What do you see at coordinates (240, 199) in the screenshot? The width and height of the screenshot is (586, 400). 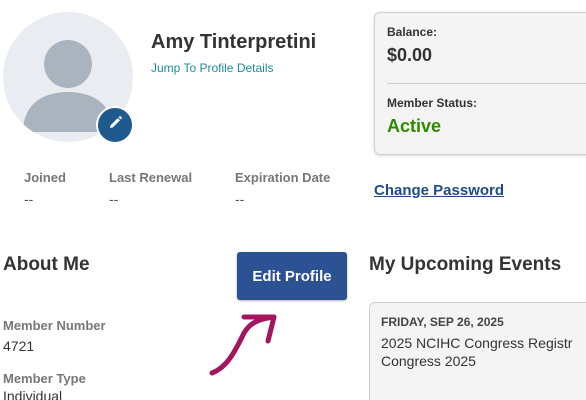 I see `expiration-value: --` at bounding box center [240, 199].